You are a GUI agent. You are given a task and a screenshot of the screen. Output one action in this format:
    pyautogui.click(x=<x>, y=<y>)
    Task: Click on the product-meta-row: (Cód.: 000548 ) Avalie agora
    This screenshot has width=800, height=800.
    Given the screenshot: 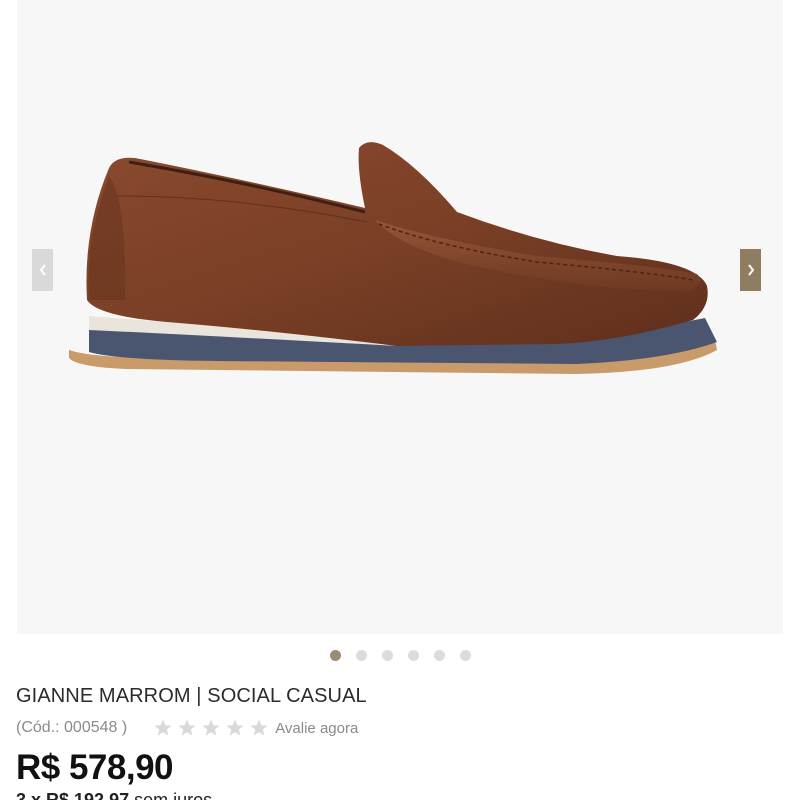 What is the action you would take?
    pyautogui.click(x=187, y=728)
    